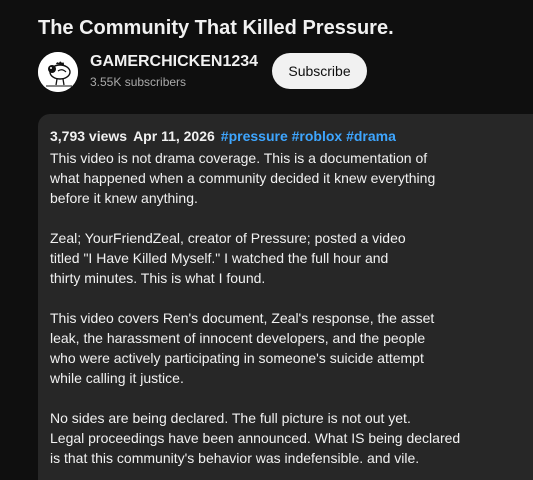 Image resolution: width=533 pixels, height=480 pixels. What do you see at coordinates (89, 136) in the screenshot?
I see `view-count: 3,793 views` at bounding box center [89, 136].